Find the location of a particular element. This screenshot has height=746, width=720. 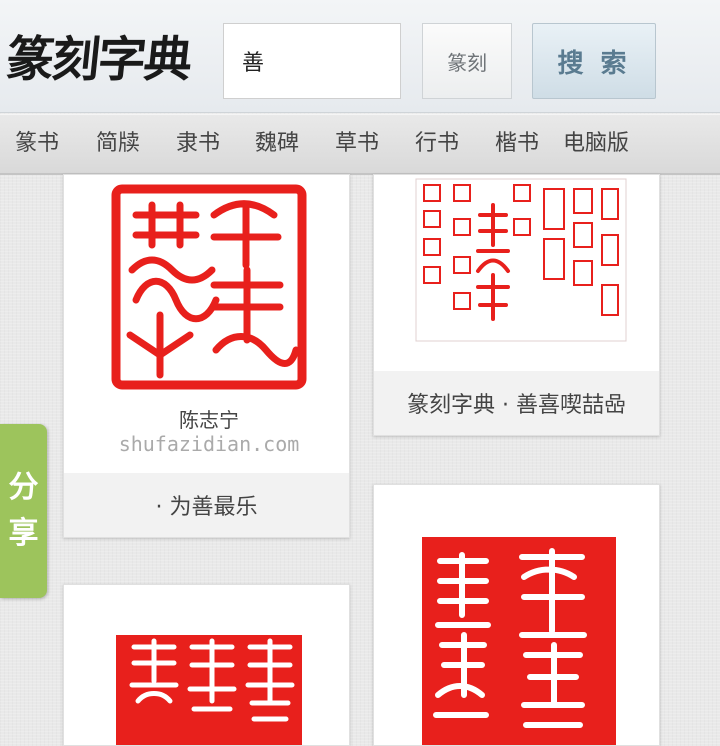

seal-card: 篆刻字典 · 善喜喫喆喦 is located at coordinates (516, 305).